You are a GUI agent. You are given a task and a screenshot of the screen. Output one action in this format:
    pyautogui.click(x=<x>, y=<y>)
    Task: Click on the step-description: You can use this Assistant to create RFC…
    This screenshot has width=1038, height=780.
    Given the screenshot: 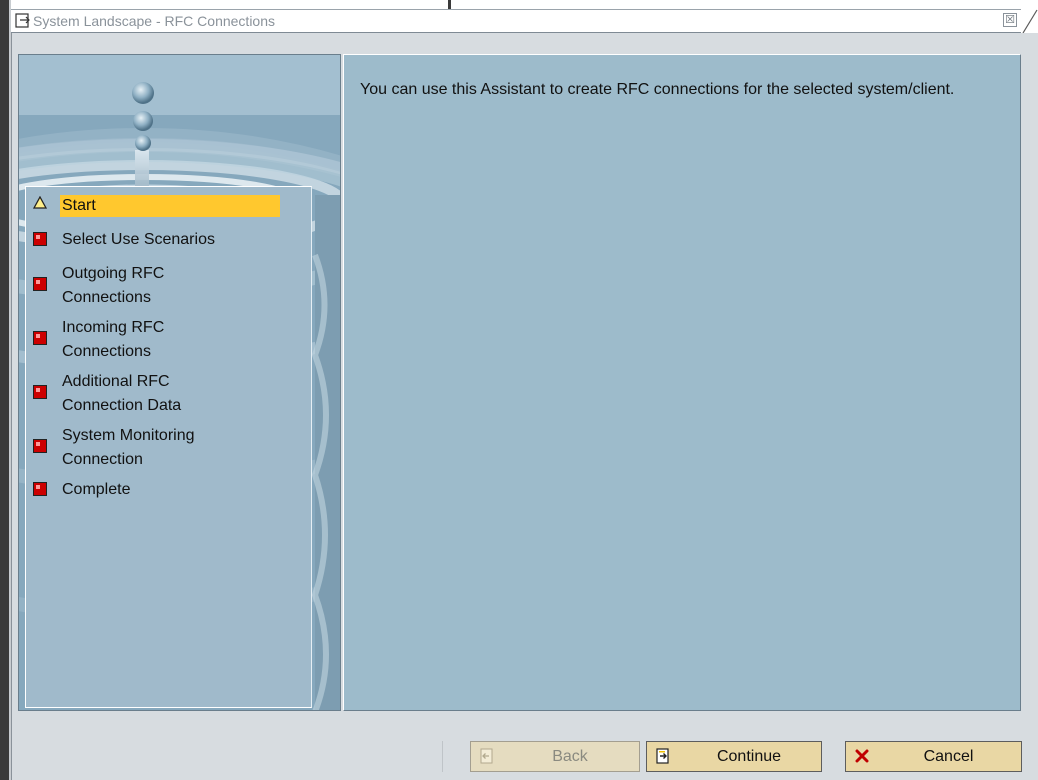 What is the action you would take?
    pyautogui.click(x=657, y=89)
    